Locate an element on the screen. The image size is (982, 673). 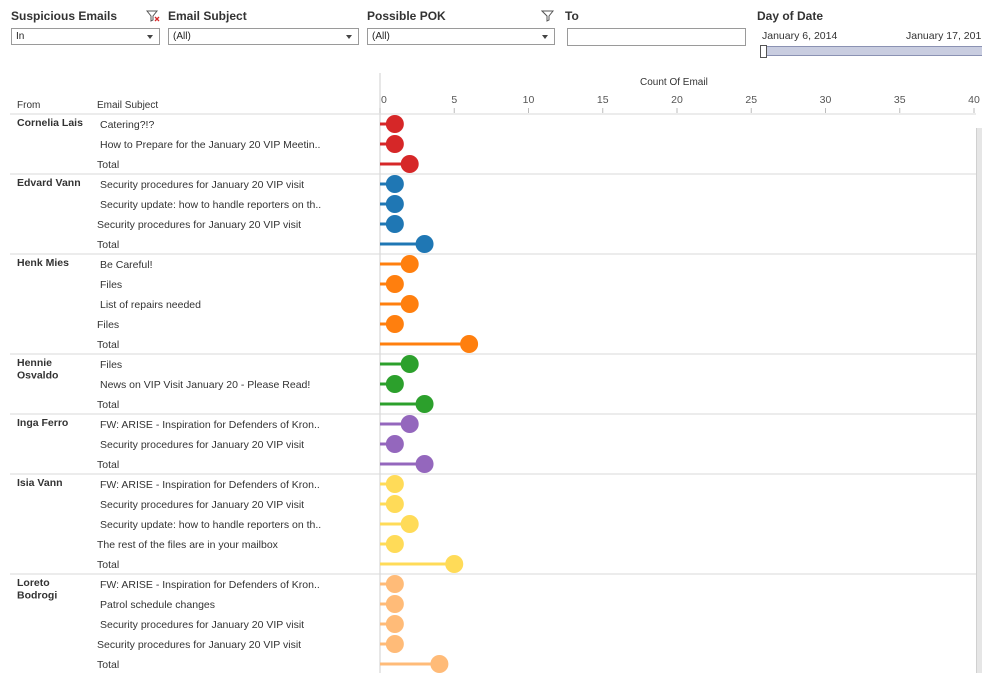
tick-label: 30 is located at coordinates (826, 100).